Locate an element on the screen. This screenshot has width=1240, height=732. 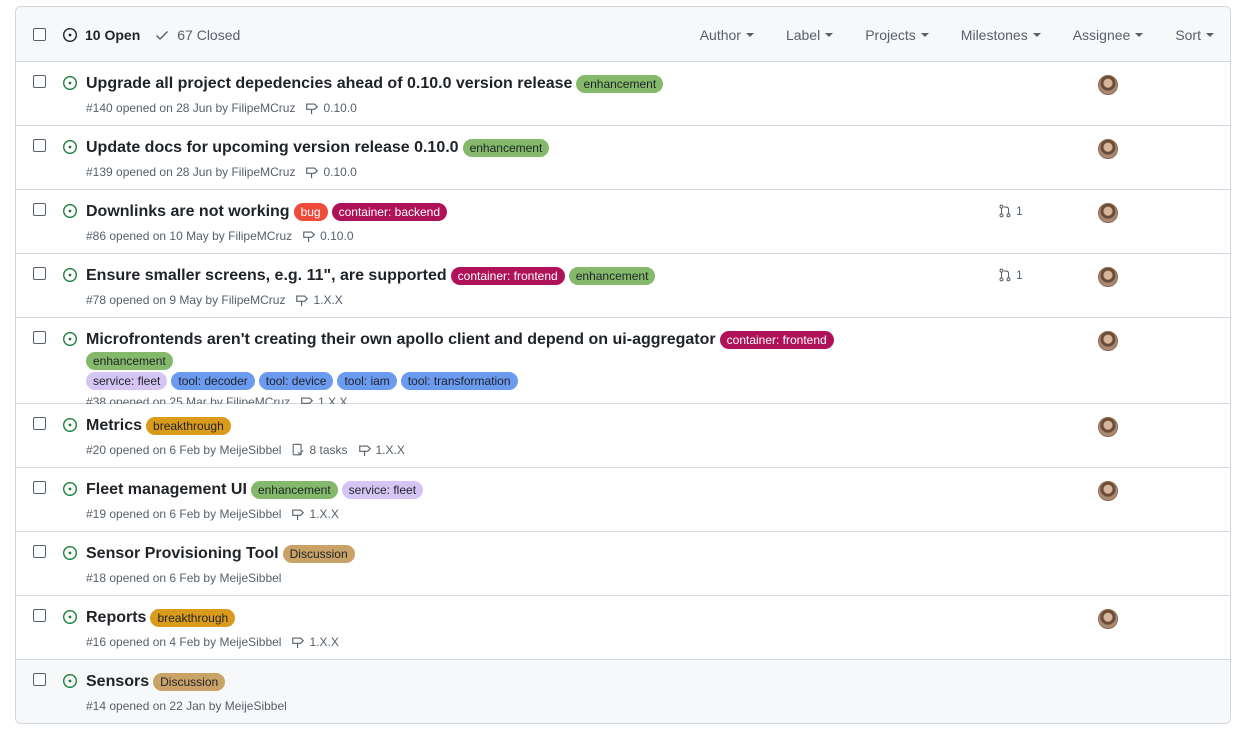
assignee-filter: Assignee is located at coordinates (1108, 35).